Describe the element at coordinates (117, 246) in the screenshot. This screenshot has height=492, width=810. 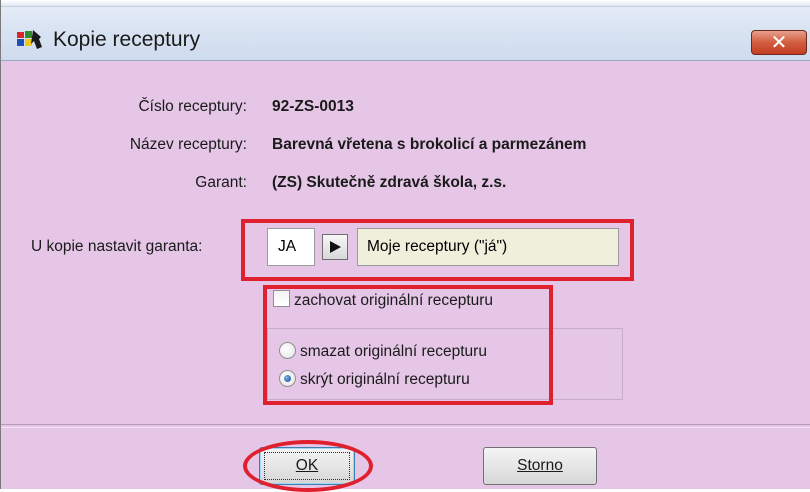
I see `set-guarantor-label: U kopie nastavit garanta:` at that location.